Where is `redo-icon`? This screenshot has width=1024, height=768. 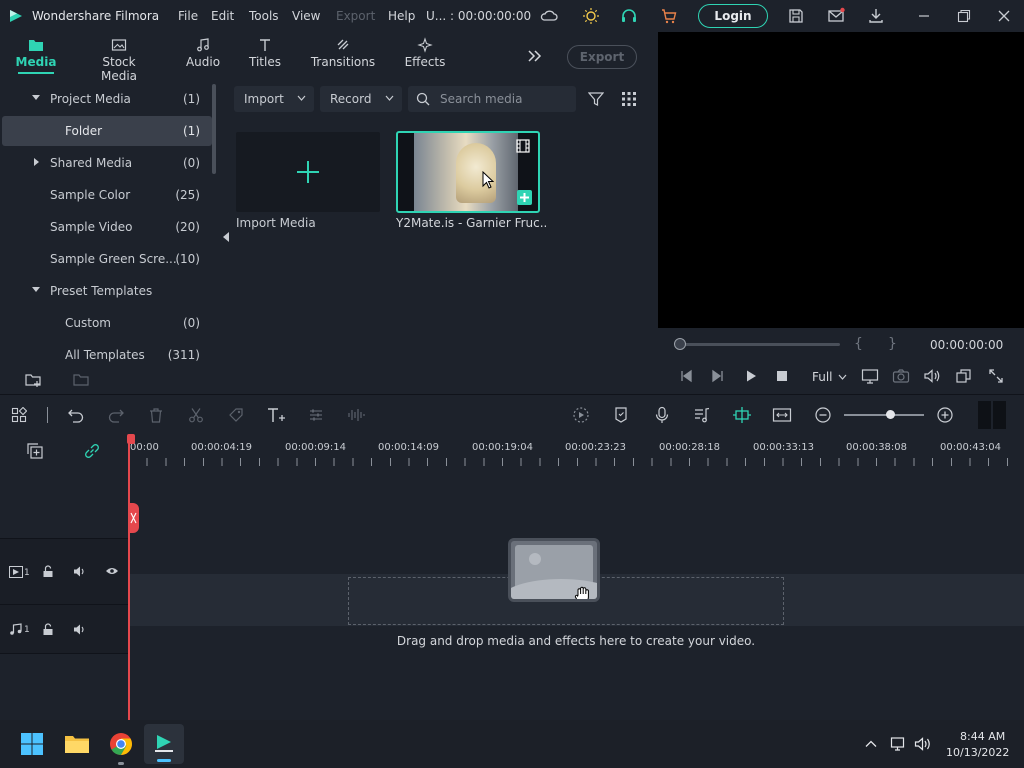 redo-icon is located at coordinates (116, 415).